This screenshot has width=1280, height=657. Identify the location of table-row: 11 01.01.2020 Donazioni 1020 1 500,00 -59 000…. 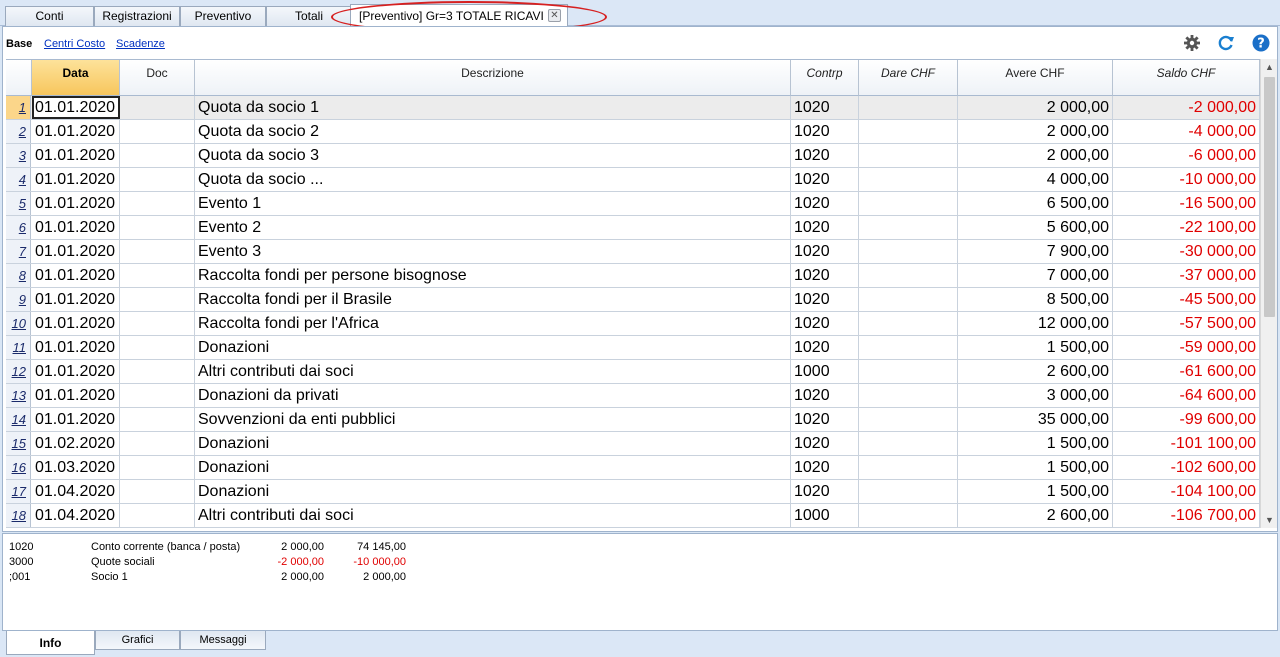
(633, 348).